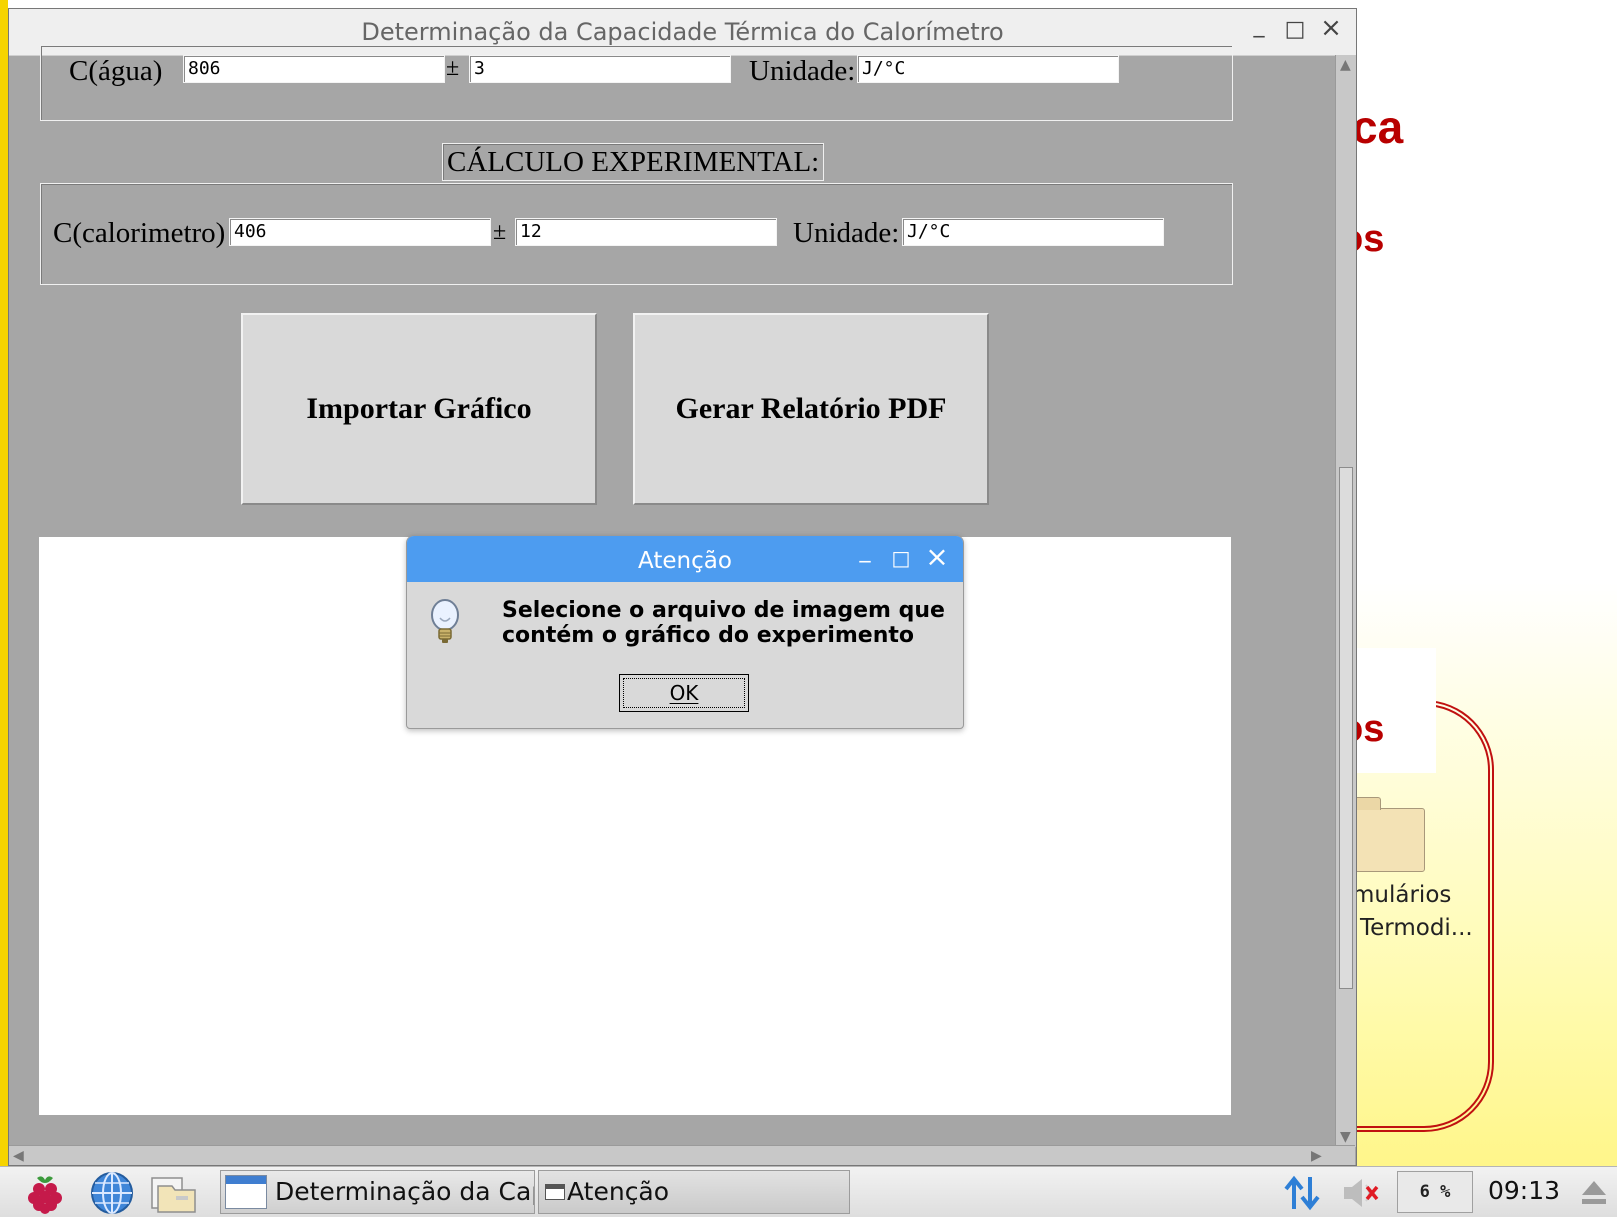 This screenshot has width=1617, height=1217. I want to click on app-window-icon, so click(246, 1192).